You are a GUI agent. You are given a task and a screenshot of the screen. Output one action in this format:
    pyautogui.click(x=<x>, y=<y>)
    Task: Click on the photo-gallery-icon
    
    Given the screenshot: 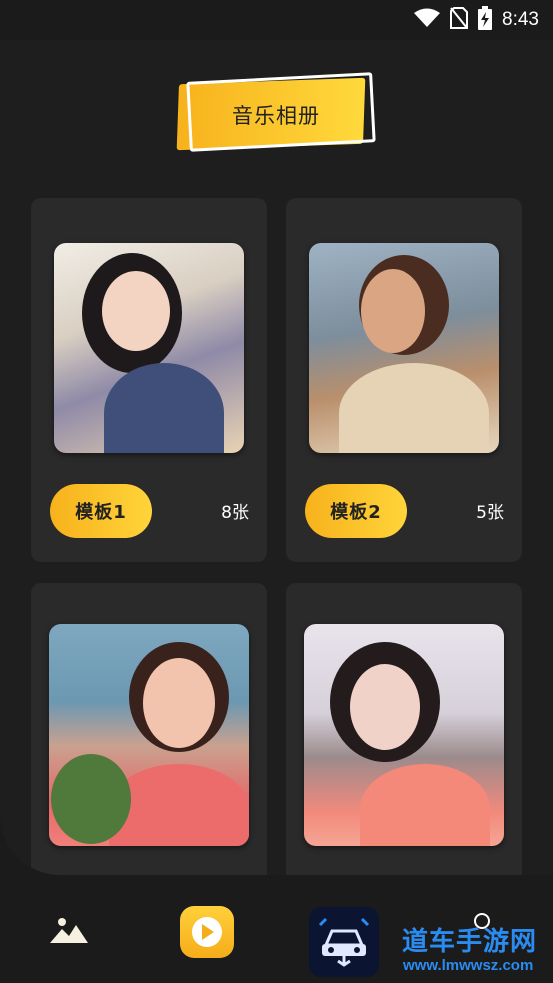 What is the action you would take?
    pyautogui.click(x=69, y=931)
    